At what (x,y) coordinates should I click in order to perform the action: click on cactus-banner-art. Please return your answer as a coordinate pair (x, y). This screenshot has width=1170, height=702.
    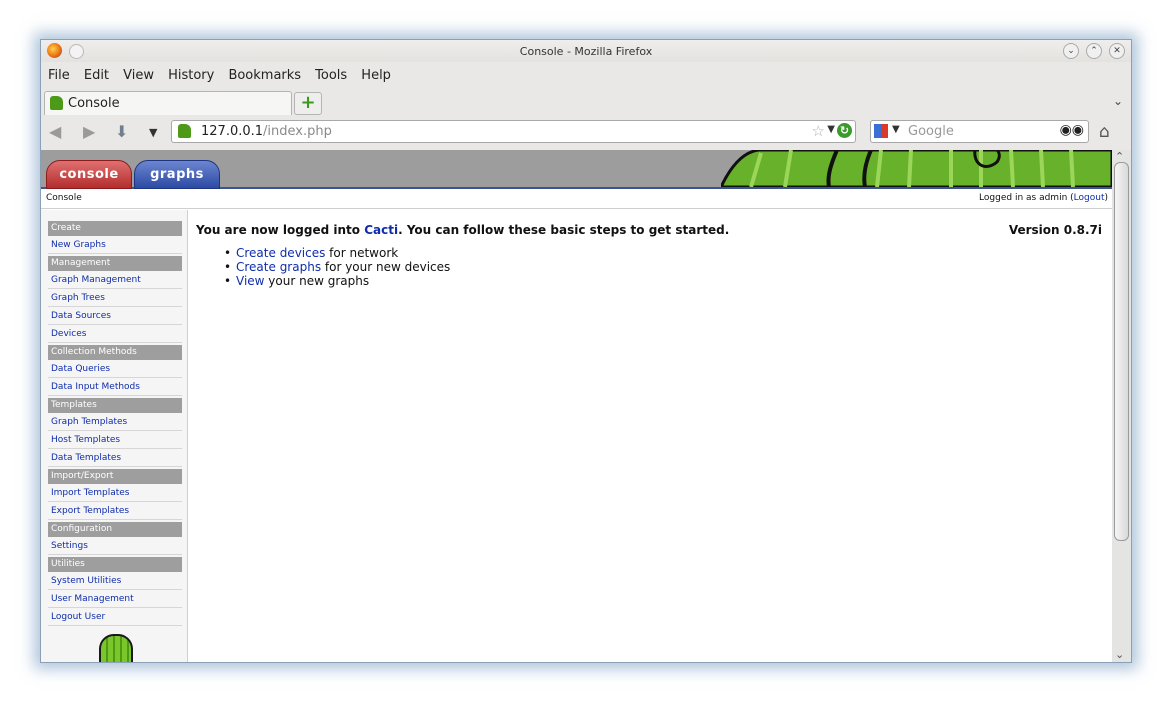
    Looking at the image, I should click on (916, 168).